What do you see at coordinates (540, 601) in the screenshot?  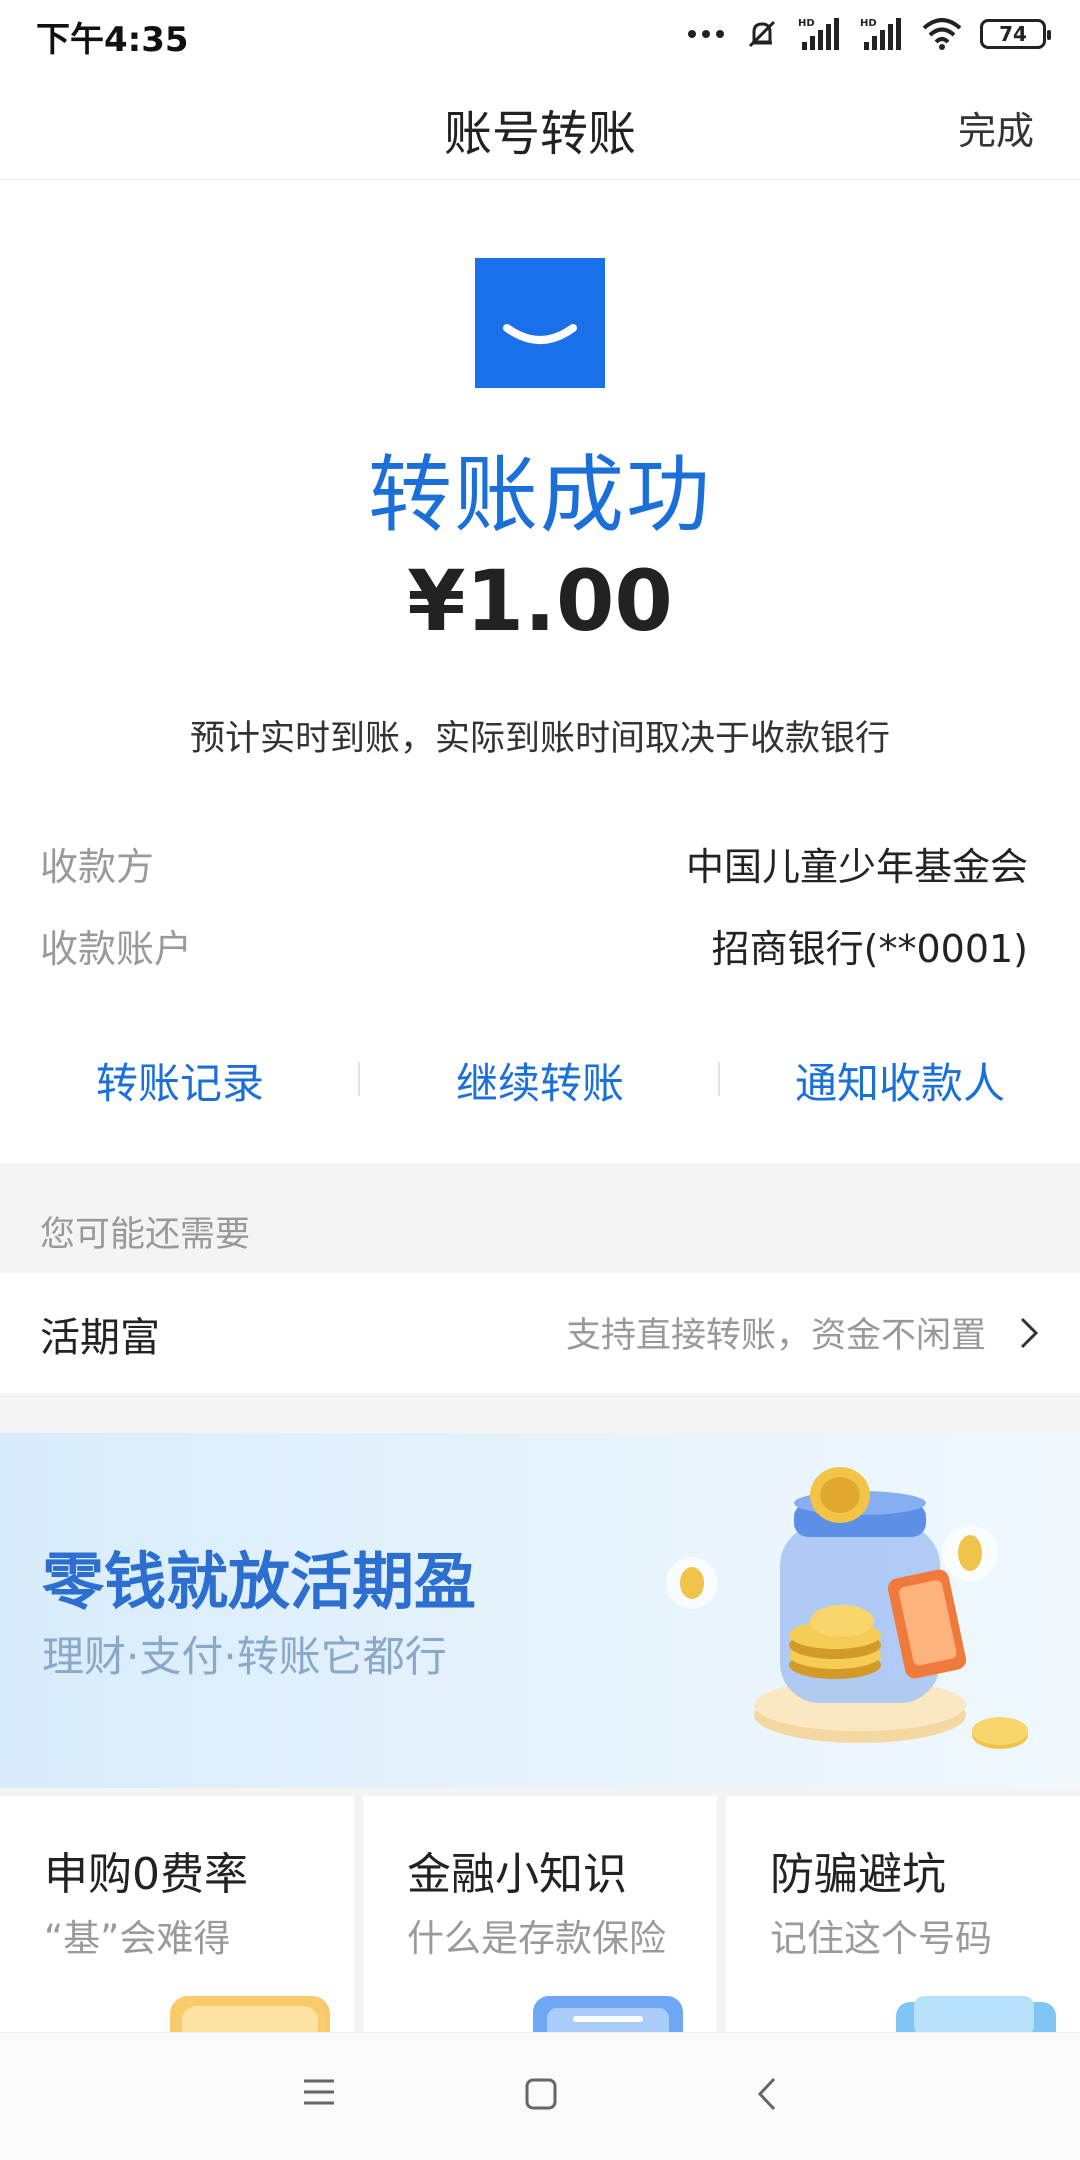 I see `transfer-amount: ¥1.00` at bounding box center [540, 601].